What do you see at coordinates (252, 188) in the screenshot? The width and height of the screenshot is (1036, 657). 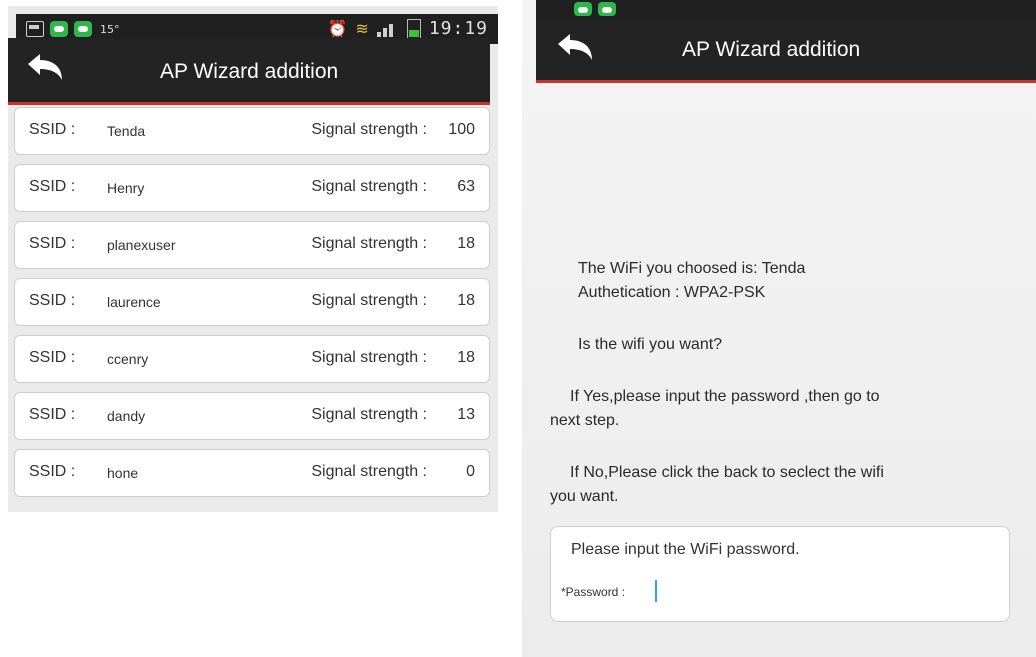 I see `wifi-list-item: SSID : Henry Signal strength : 63` at bounding box center [252, 188].